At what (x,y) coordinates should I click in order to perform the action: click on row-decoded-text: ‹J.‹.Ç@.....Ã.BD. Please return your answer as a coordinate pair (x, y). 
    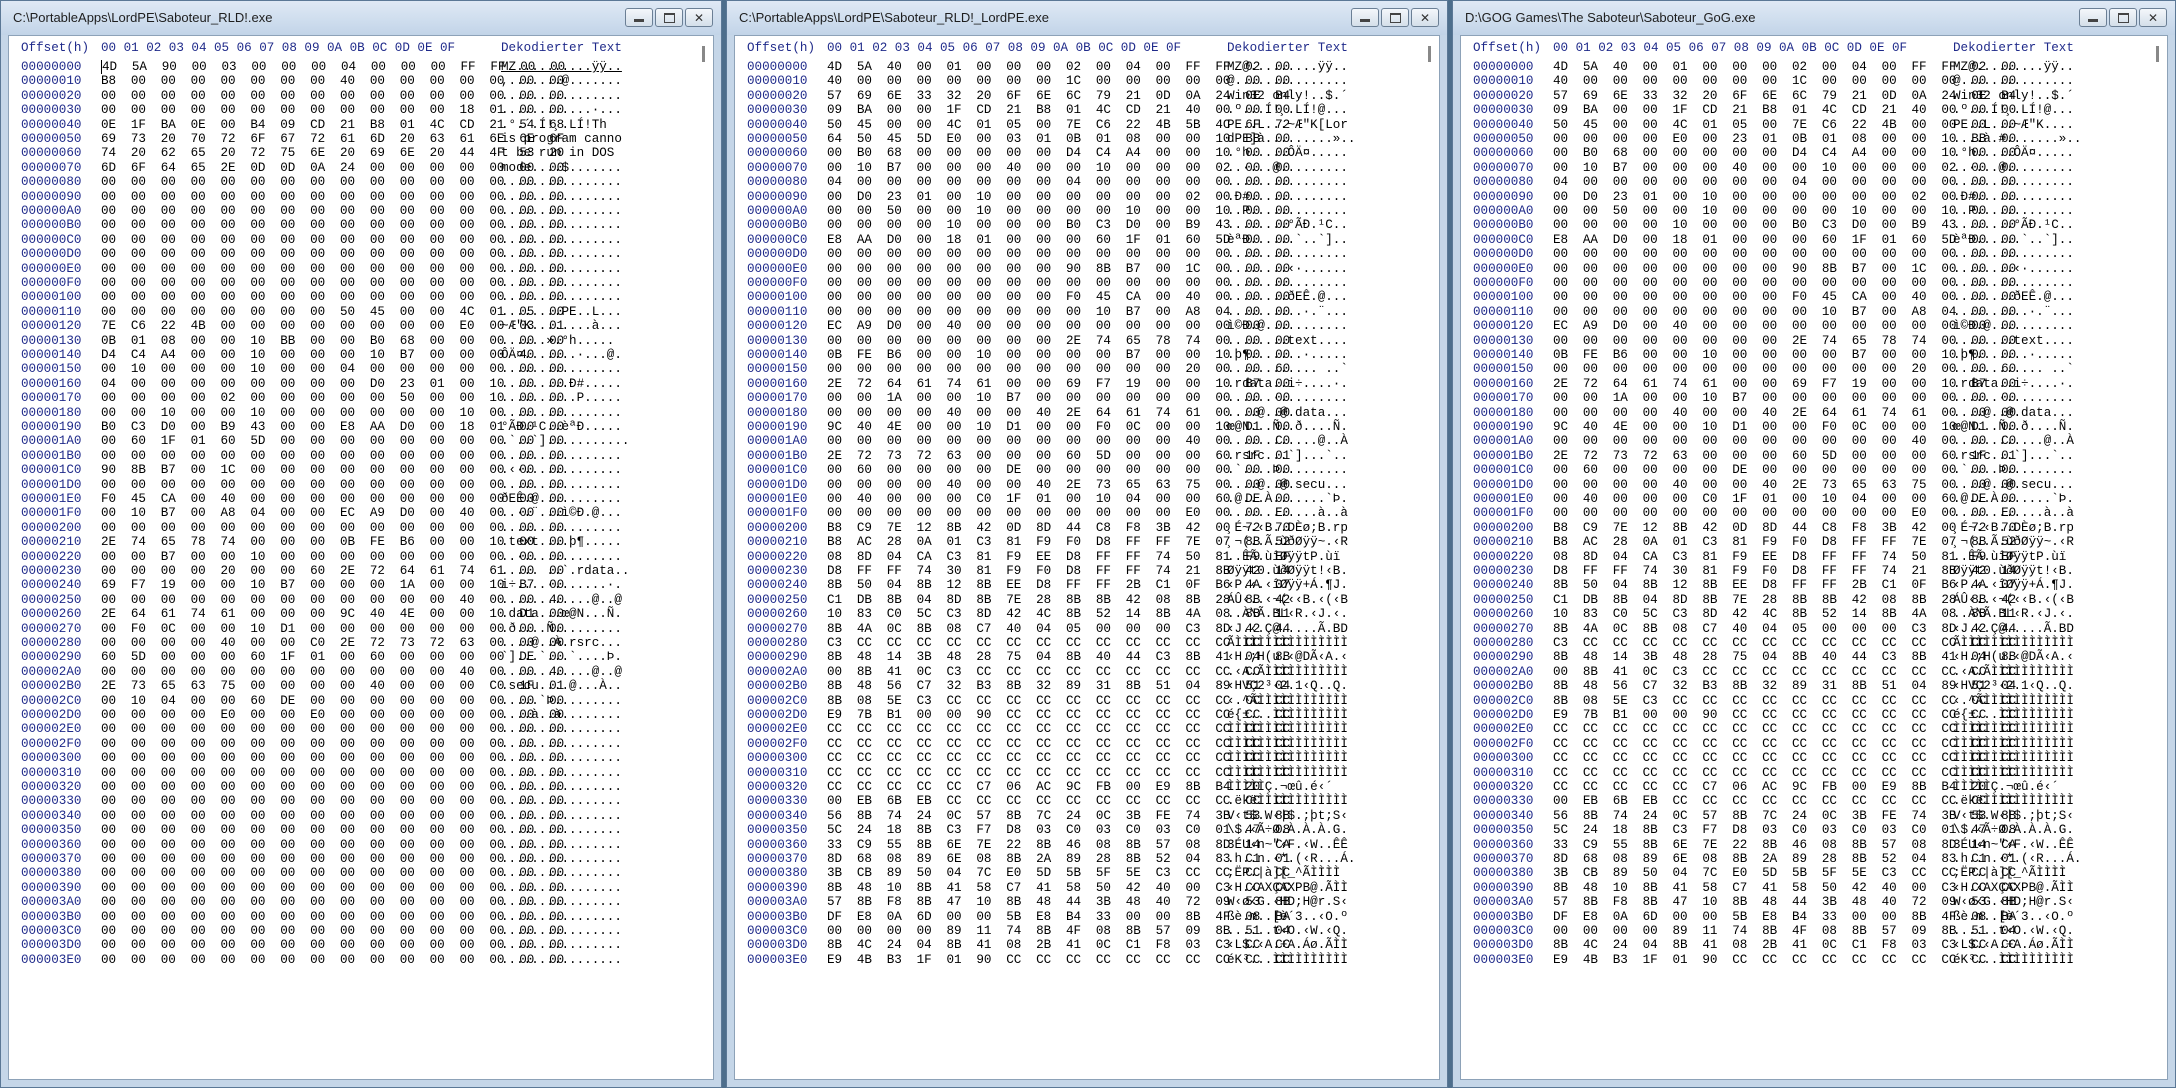
    Looking at the image, I should click on (1287, 629).